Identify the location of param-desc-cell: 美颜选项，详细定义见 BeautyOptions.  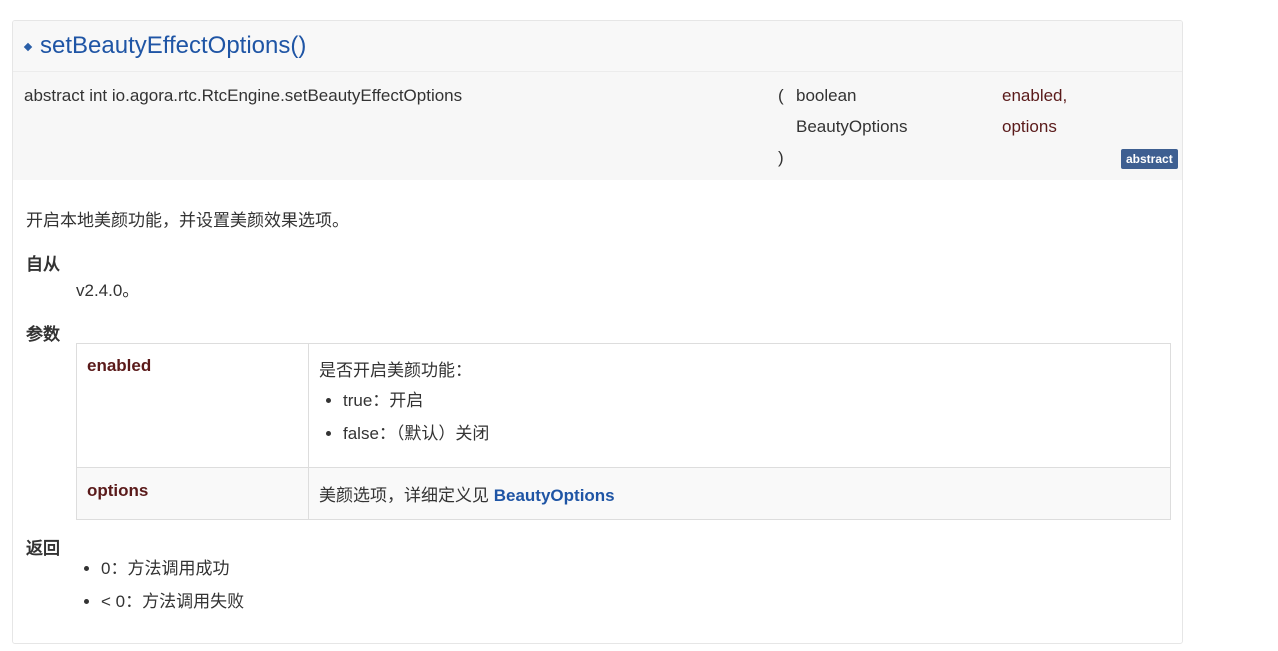
(739, 493).